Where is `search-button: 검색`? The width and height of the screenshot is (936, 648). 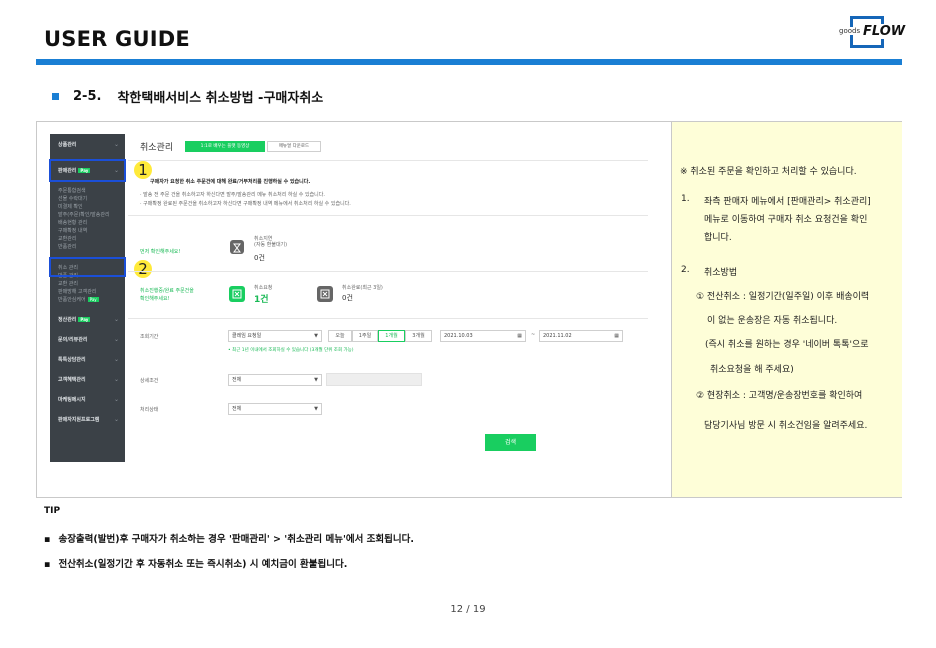
search-button: 검색 is located at coordinates (510, 442).